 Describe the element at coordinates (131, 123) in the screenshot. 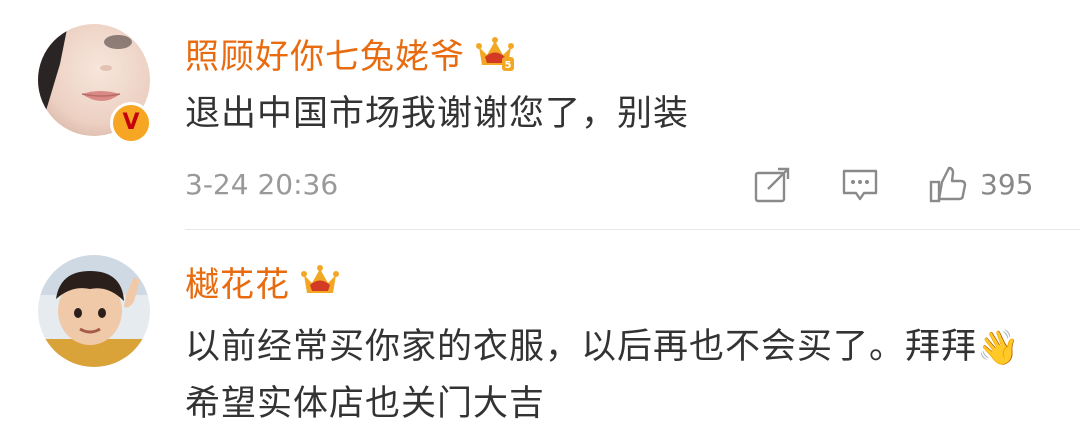

I see `verified-badge-icon: V` at that location.